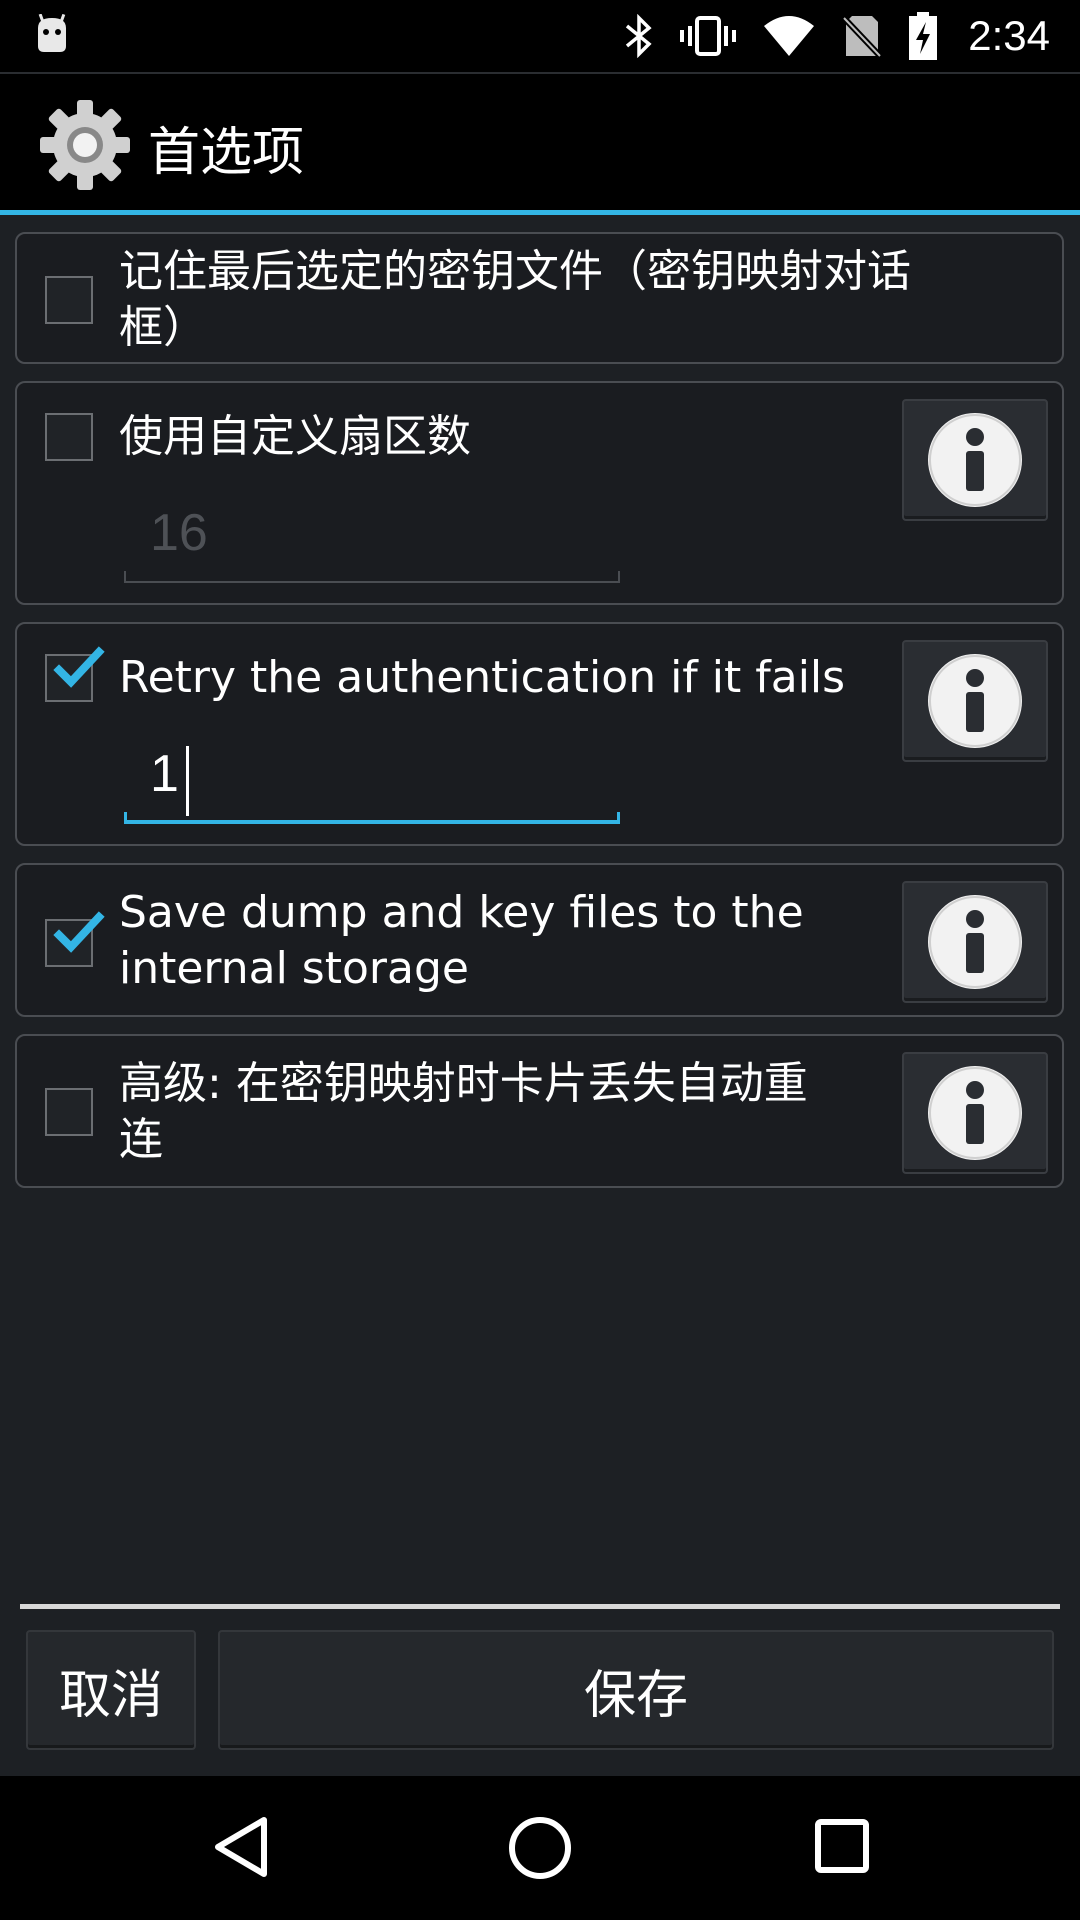  I want to click on back-icon, so click(243, 1849).